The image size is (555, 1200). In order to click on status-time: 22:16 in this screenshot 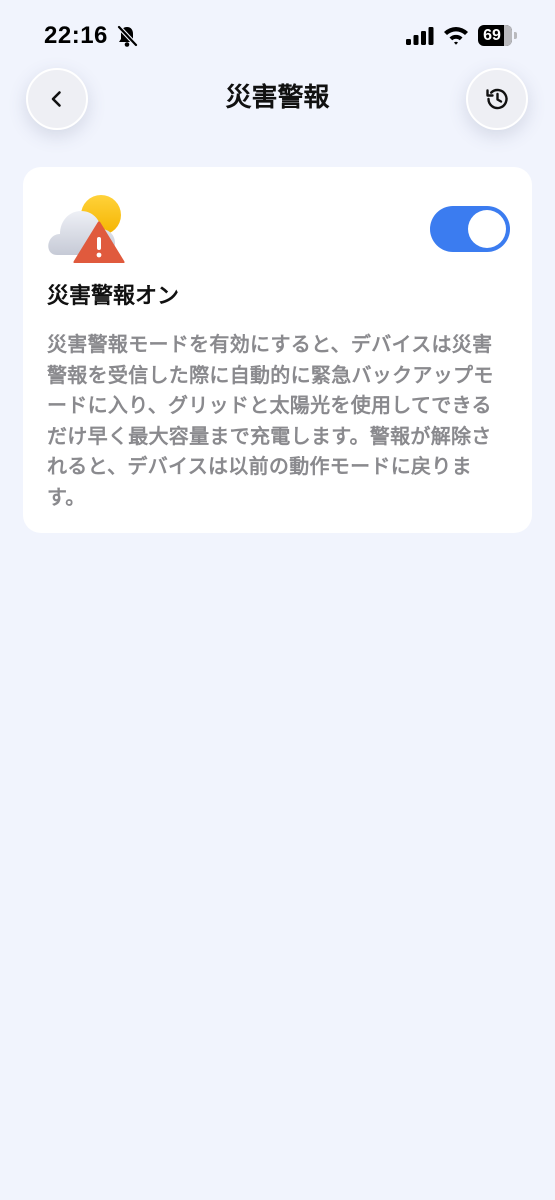, I will do `click(76, 35)`.